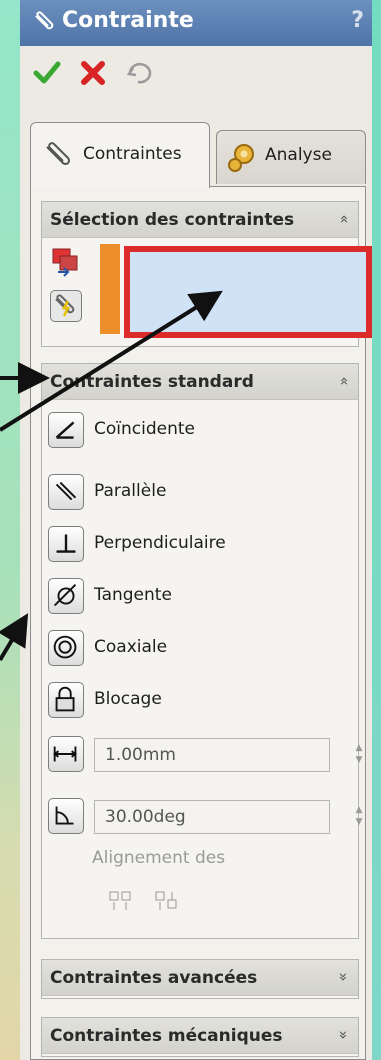 This screenshot has height=1060, width=381. I want to click on distance-input: 1.00mm, so click(212, 755).